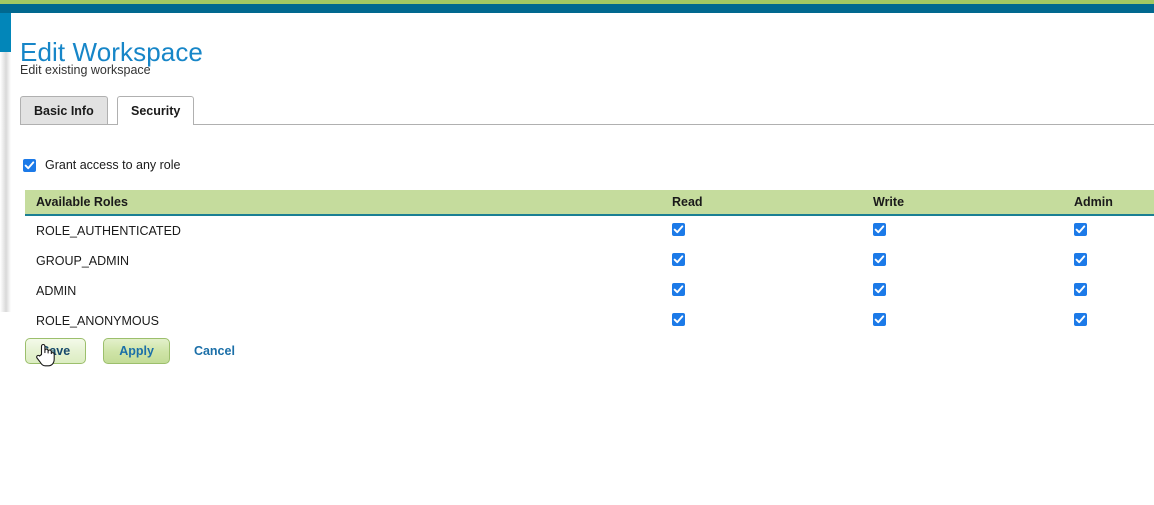 The image size is (1154, 505). I want to click on left-accent-rail, so click(5, 32).